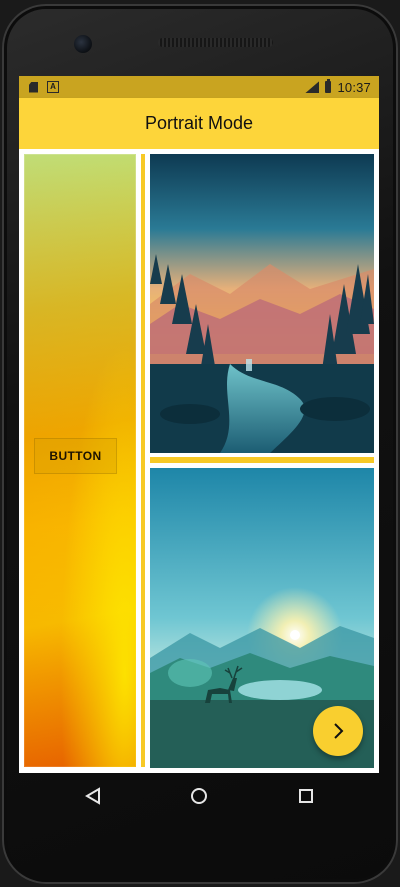 The height and width of the screenshot is (887, 400). I want to click on app-bar: Portrait Mode, so click(199, 123).